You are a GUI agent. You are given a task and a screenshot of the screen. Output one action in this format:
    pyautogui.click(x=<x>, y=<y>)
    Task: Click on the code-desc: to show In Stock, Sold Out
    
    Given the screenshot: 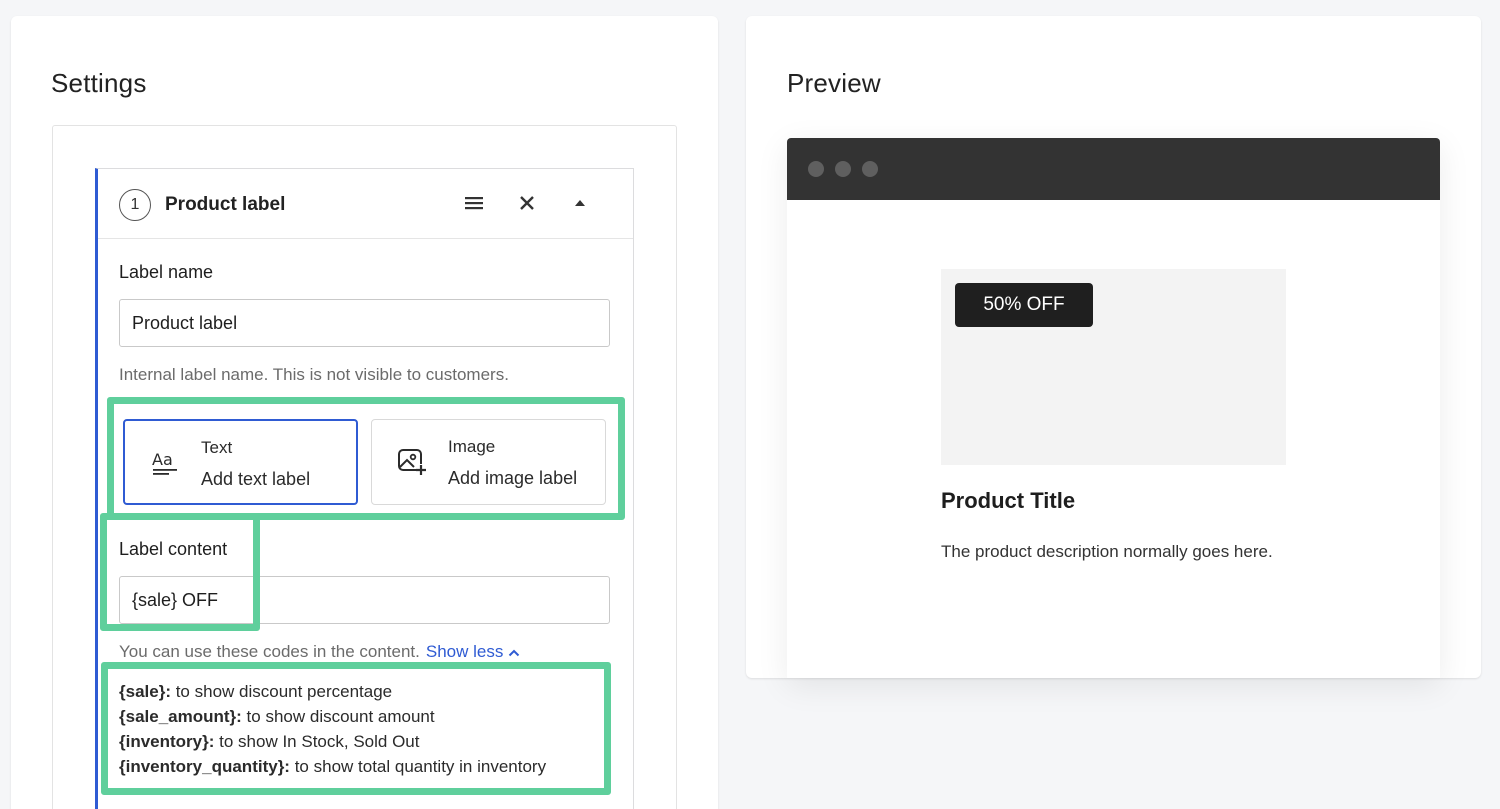 What is the action you would take?
    pyautogui.click(x=317, y=741)
    